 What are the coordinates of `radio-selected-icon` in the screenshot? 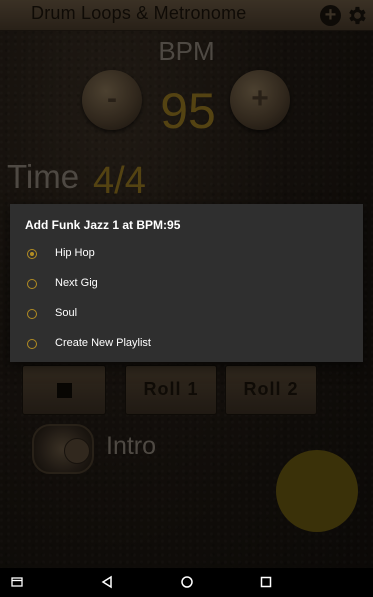 It's located at (32, 254).